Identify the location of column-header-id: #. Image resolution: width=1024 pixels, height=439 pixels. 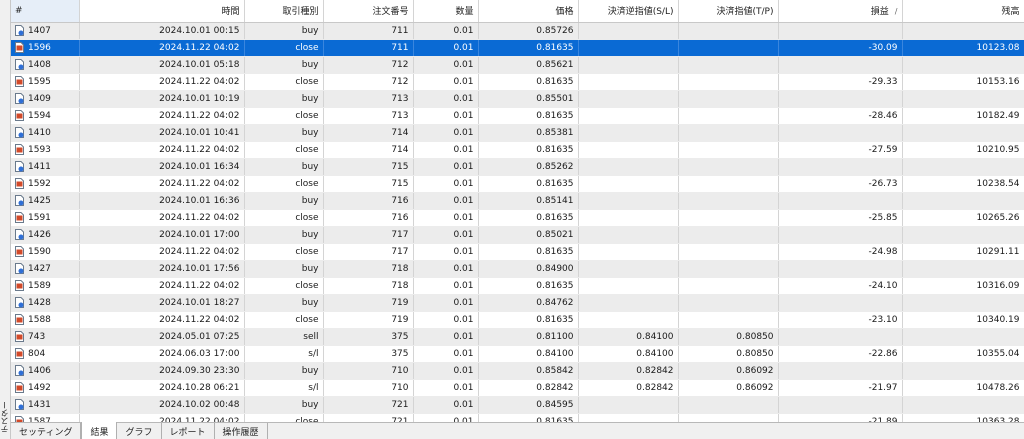
(45, 11).